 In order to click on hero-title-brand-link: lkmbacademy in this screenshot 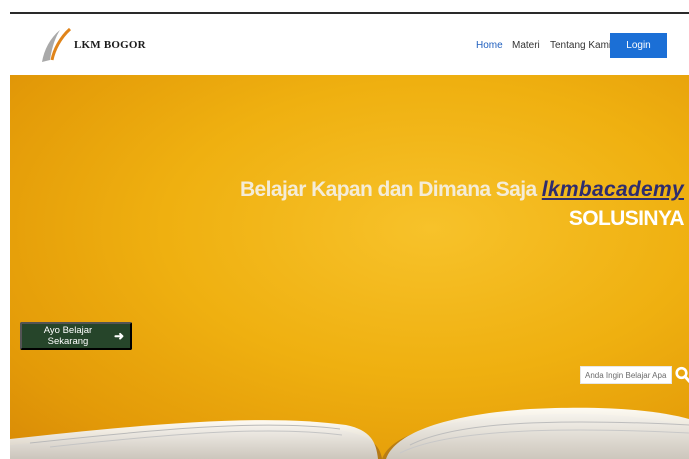, I will do `click(613, 189)`.